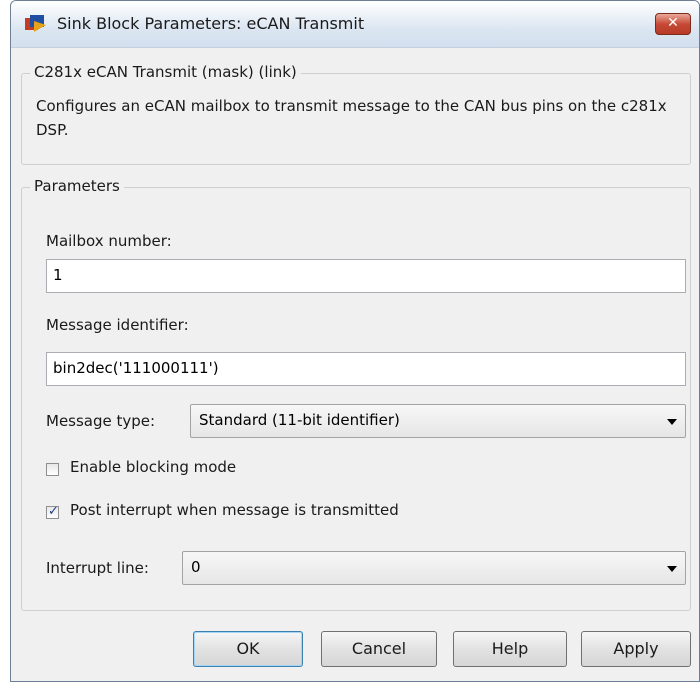 The width and height of the screenshot is (700, 682). I want to click on message-type-dropdown: Standard (11-bit identifier), so click(438, 421).